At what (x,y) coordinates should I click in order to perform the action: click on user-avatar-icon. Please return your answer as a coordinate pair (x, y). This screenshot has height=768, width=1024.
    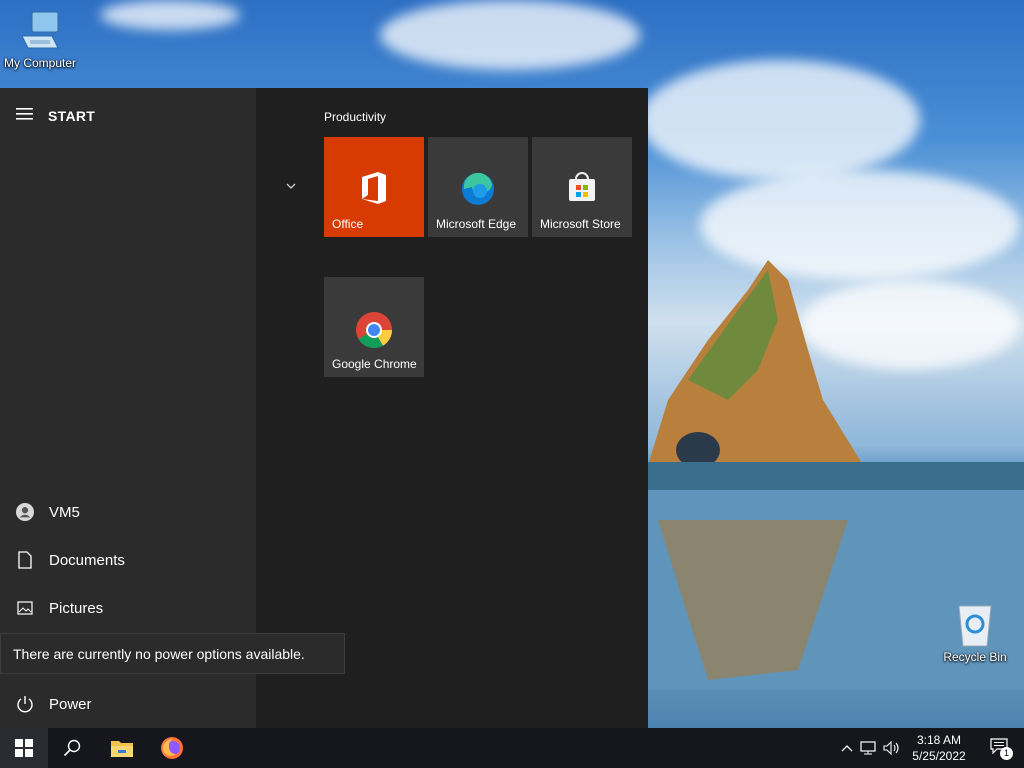
    Looking at the image, I should click on (25, 512).